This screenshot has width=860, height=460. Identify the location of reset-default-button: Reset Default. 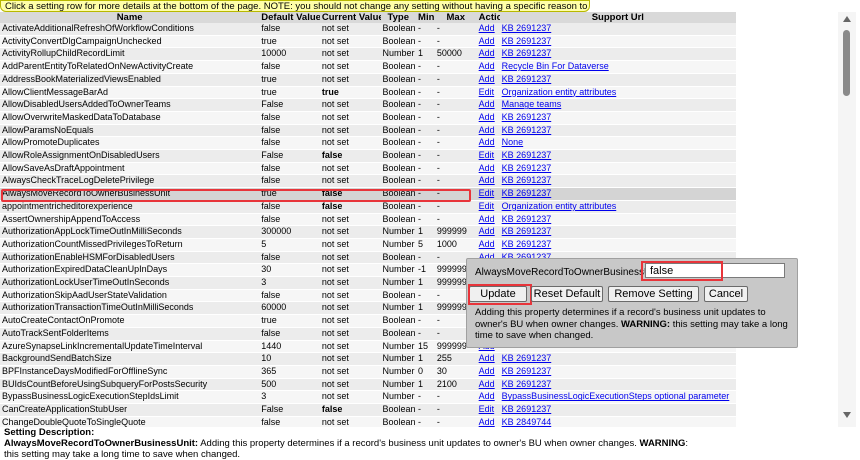
(567, 294).